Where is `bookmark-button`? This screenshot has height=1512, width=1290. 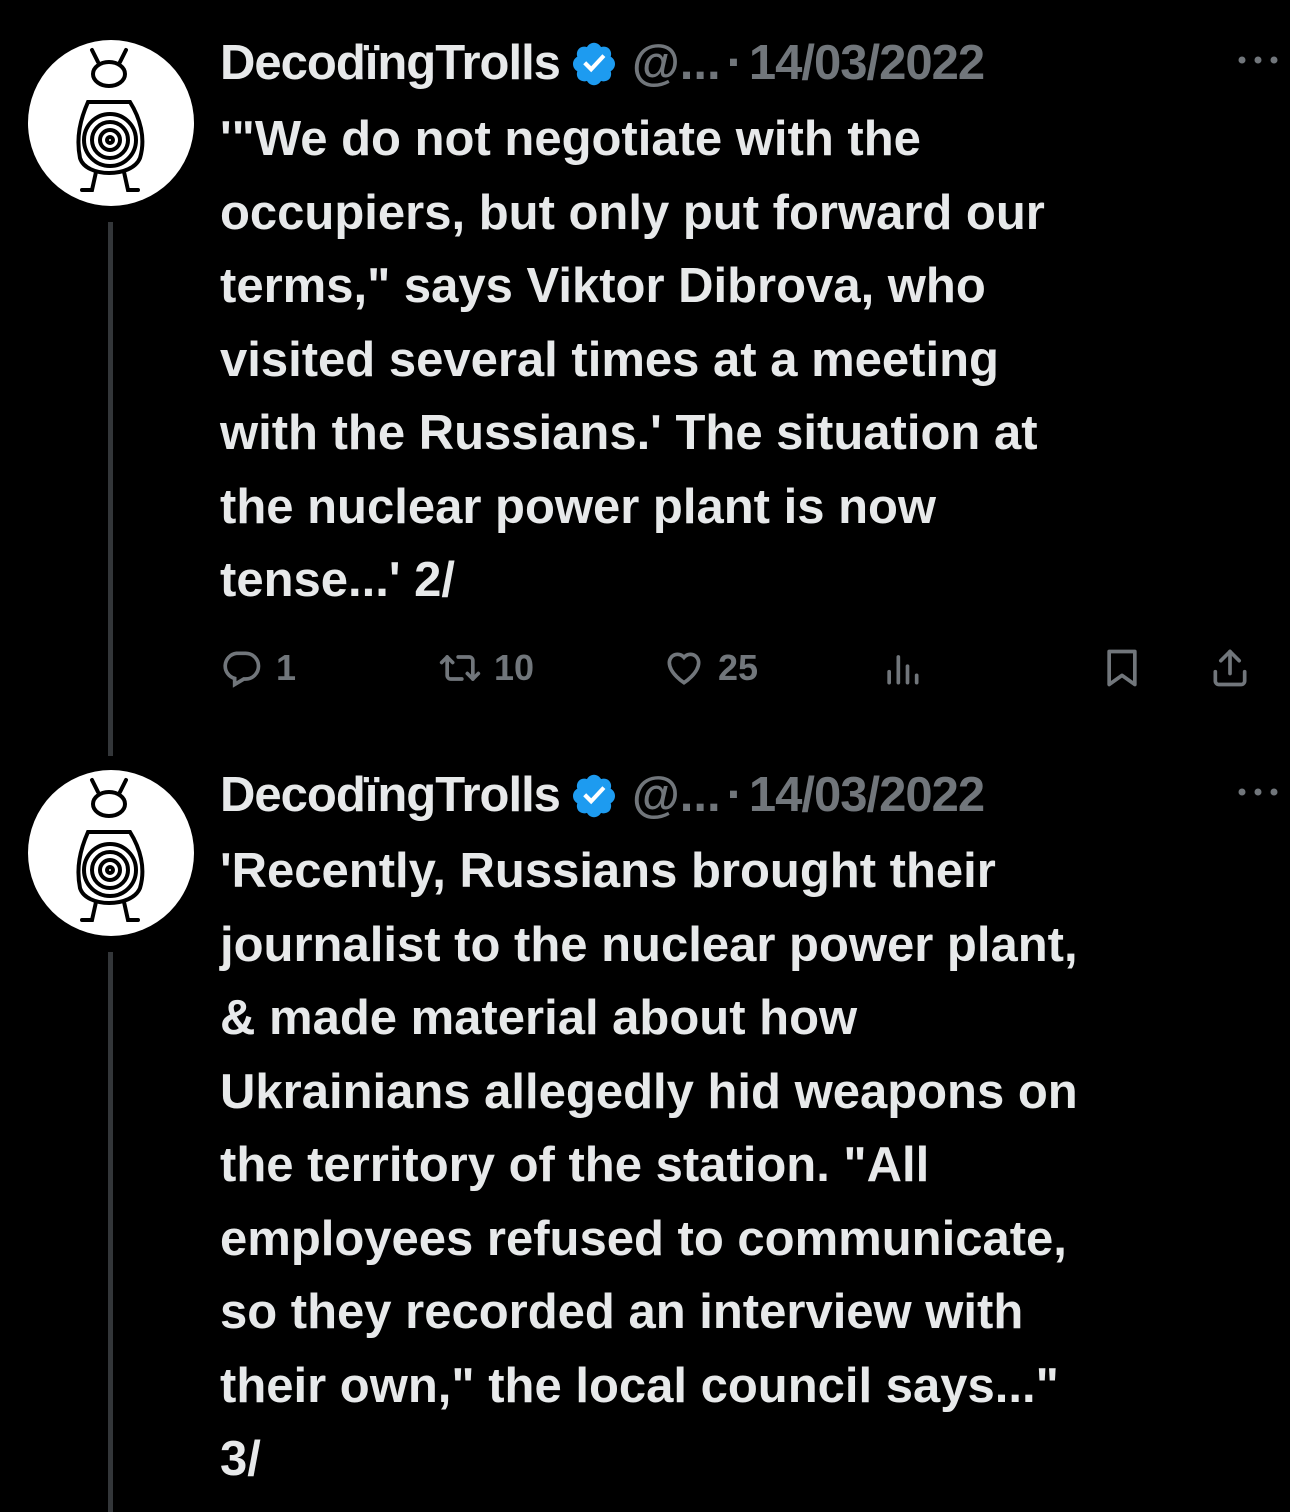 bookmark-button is located at coordinates (1122, 668).